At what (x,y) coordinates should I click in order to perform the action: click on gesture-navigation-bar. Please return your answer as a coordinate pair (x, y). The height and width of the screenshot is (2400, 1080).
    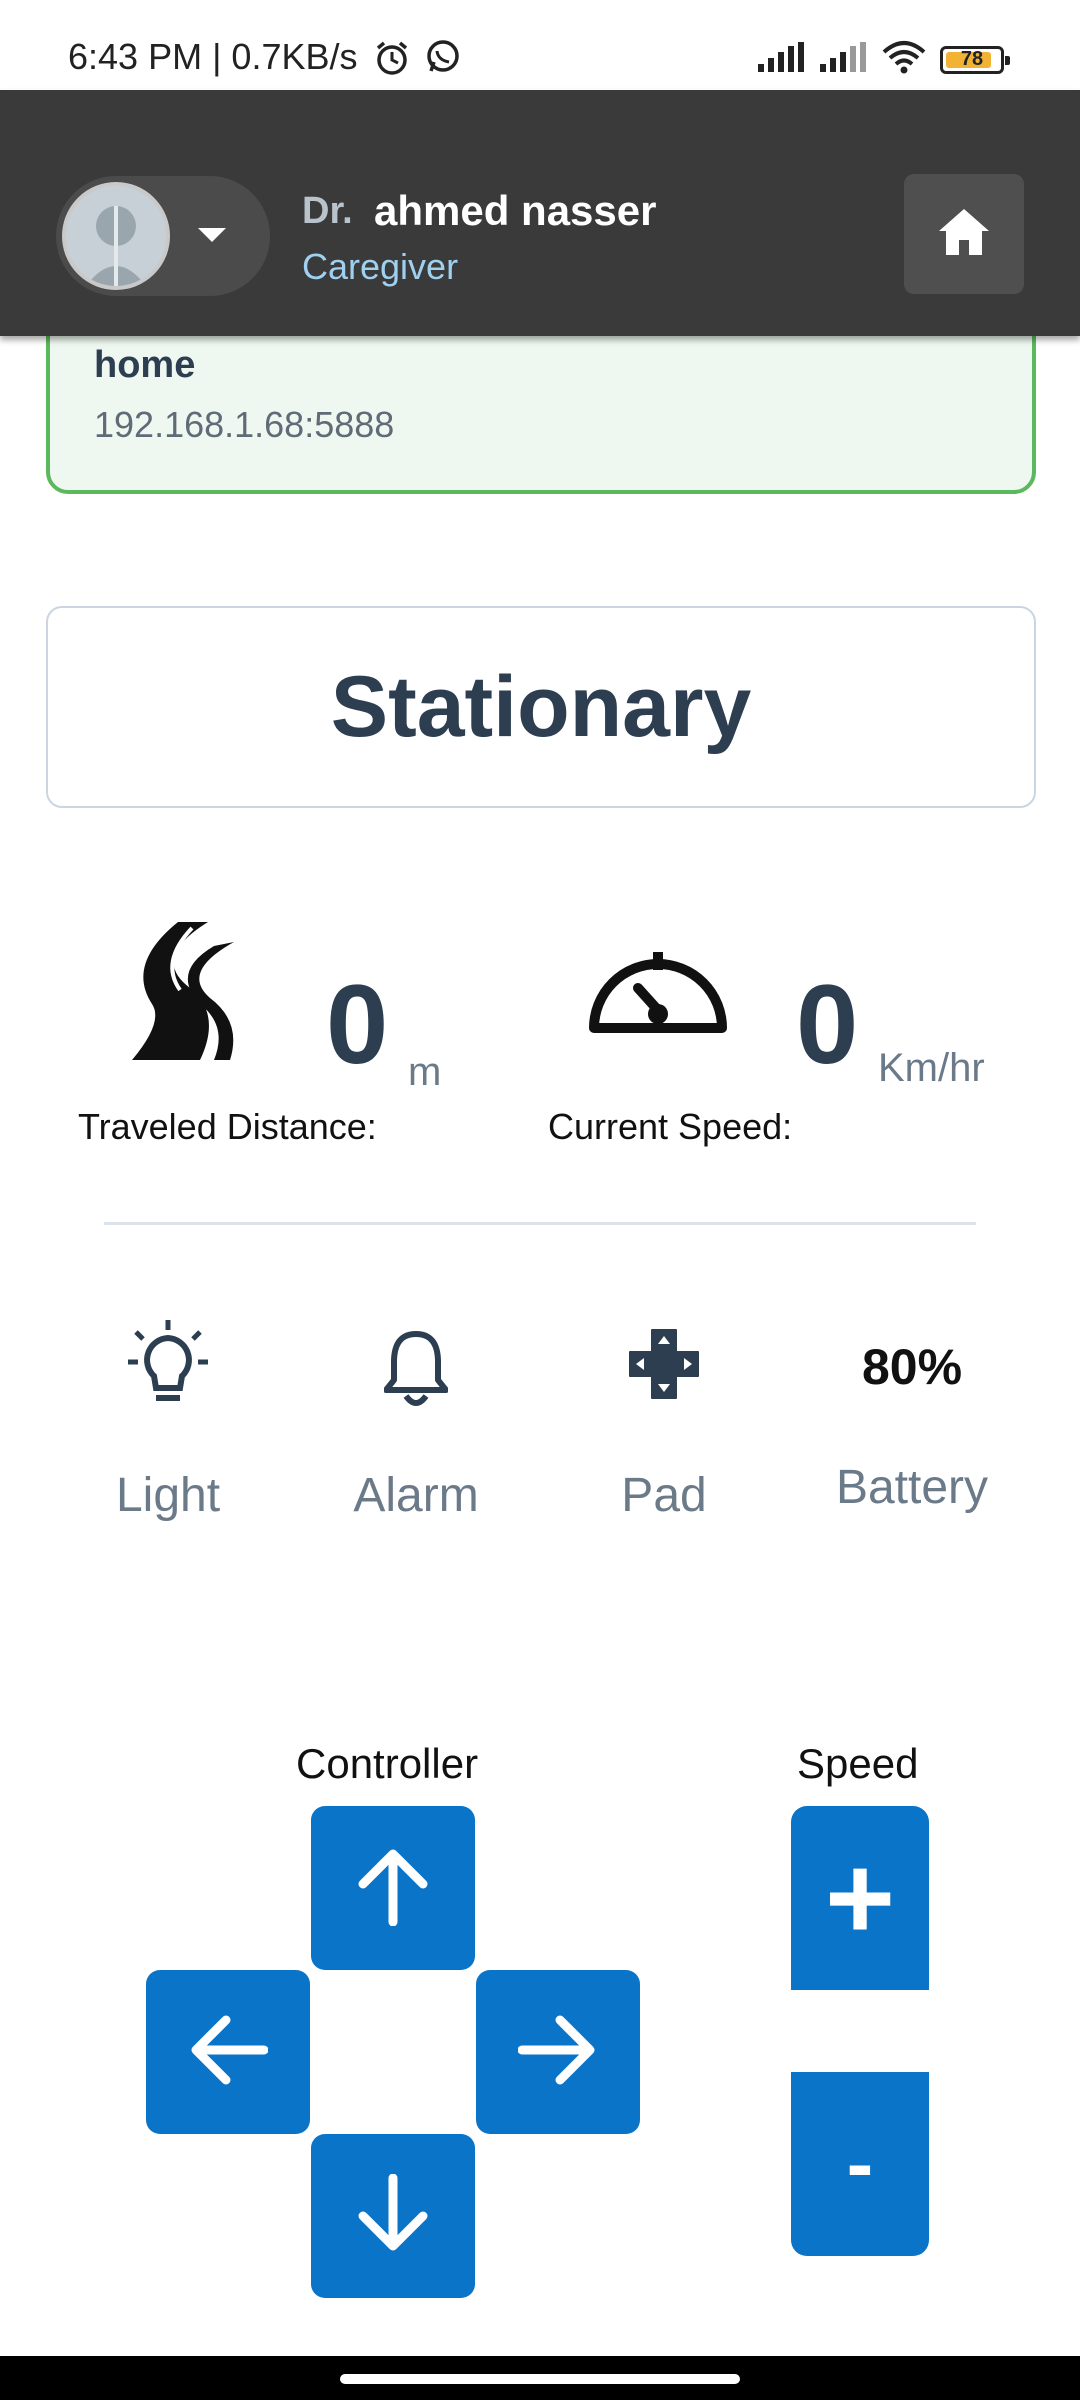
    Looking at the image, I should click on (540, 2378).